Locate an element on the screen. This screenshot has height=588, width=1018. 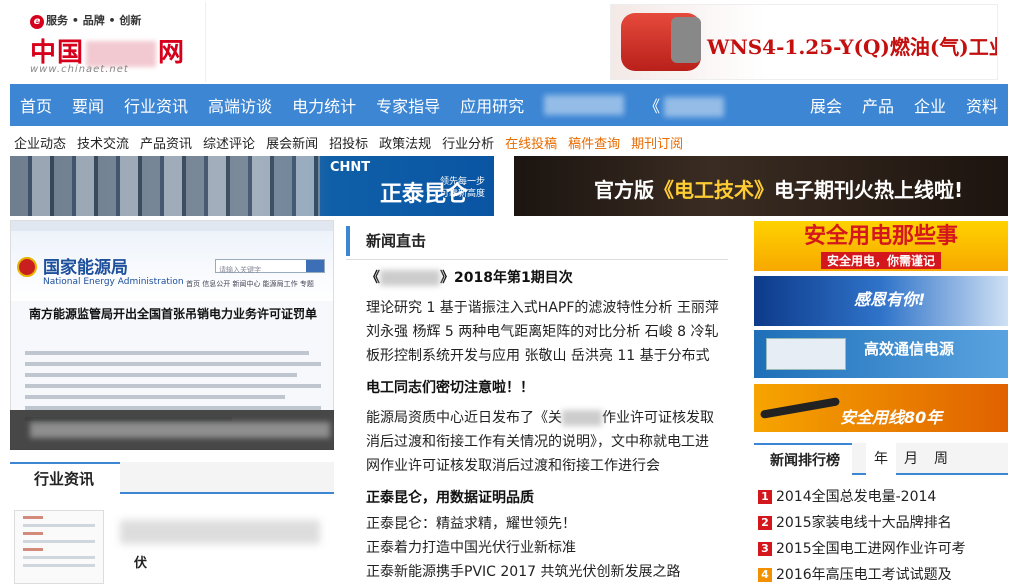
redacted-nav-item is located at coordinates (584, 105).